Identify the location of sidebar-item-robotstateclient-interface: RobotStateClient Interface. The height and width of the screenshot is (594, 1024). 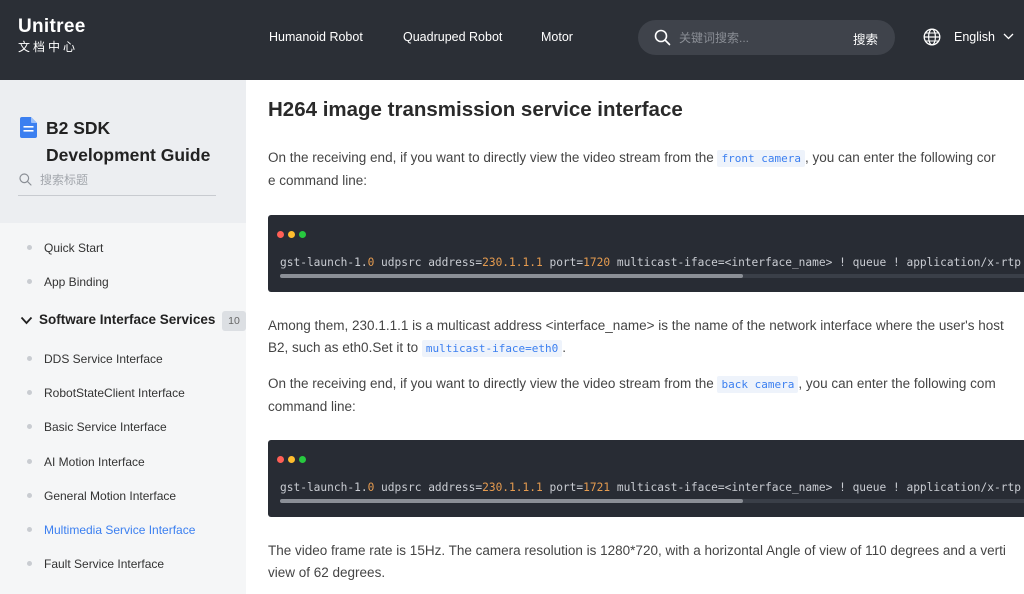
(123, 393).